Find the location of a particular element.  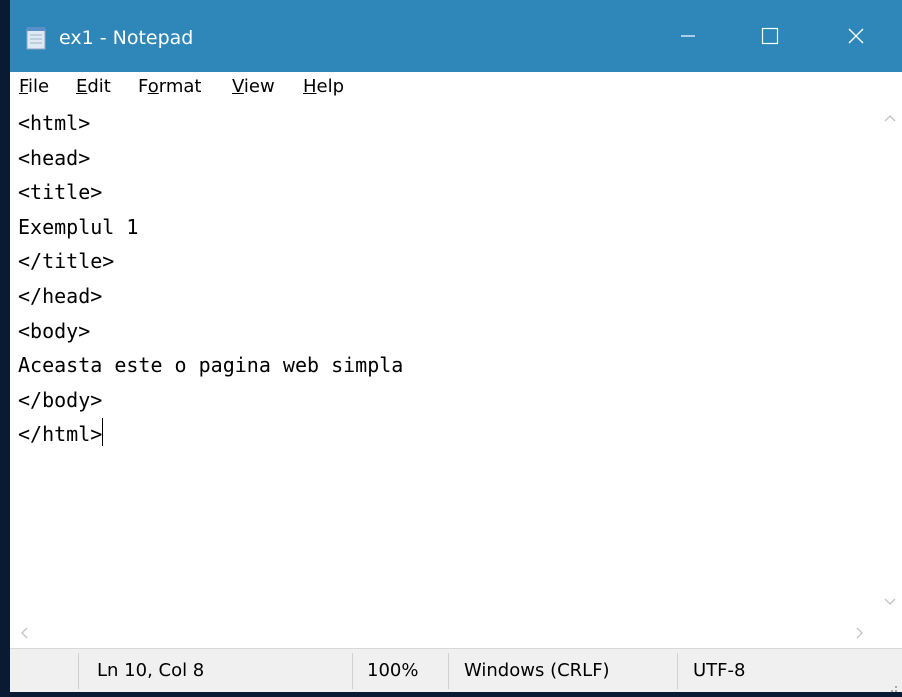

scrollbar-corner is located at coordinates (890, 633).